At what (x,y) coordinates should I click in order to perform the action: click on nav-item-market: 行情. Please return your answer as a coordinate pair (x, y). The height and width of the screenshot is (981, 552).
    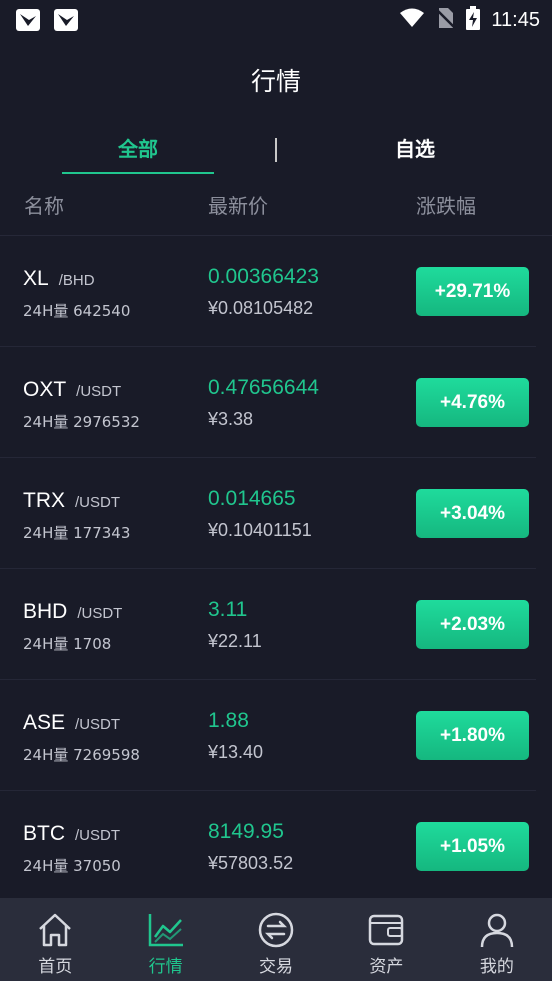
    Looking at the image, I should click on (165, 939).